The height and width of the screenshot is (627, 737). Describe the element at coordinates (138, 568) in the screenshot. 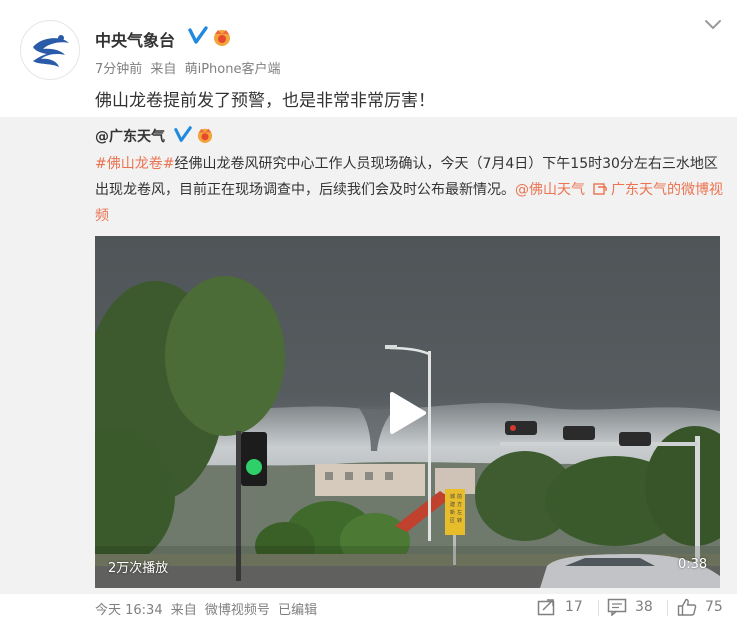

I see `video-play-count: 2万次播放` at that location.